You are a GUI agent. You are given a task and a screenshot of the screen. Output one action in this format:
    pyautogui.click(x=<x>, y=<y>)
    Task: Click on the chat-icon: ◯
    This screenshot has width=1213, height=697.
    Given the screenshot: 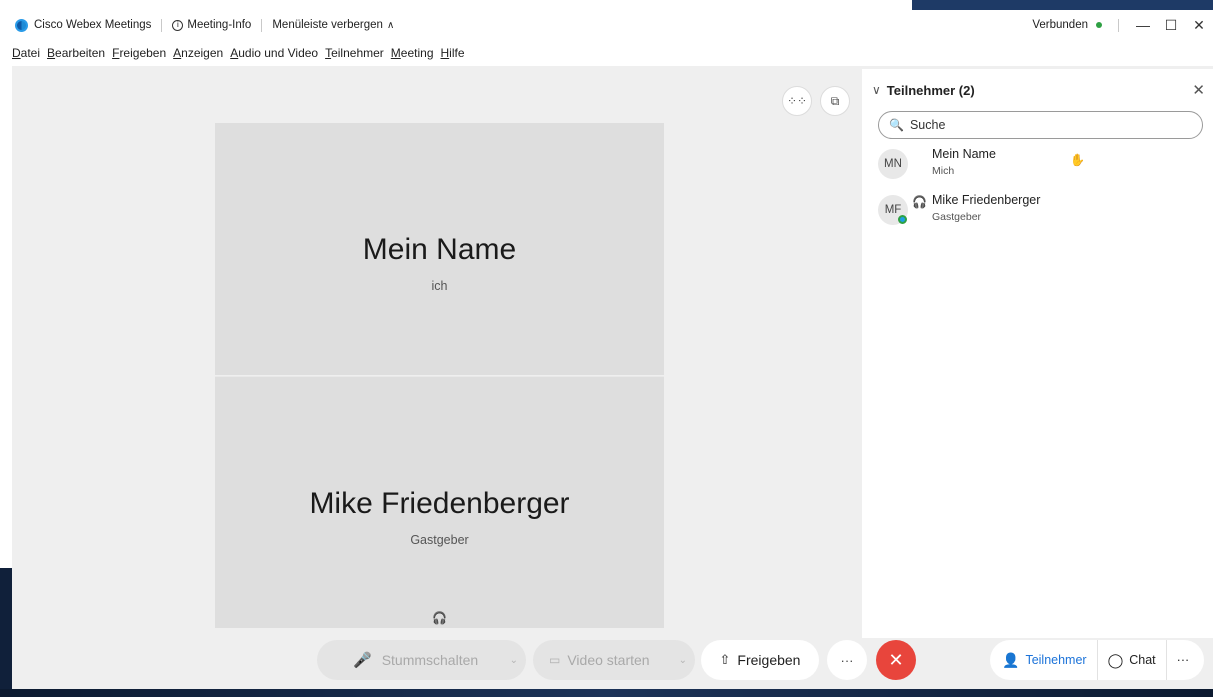 What is the action you would take?
    pyautogui.click(x=1115, y=659)
    